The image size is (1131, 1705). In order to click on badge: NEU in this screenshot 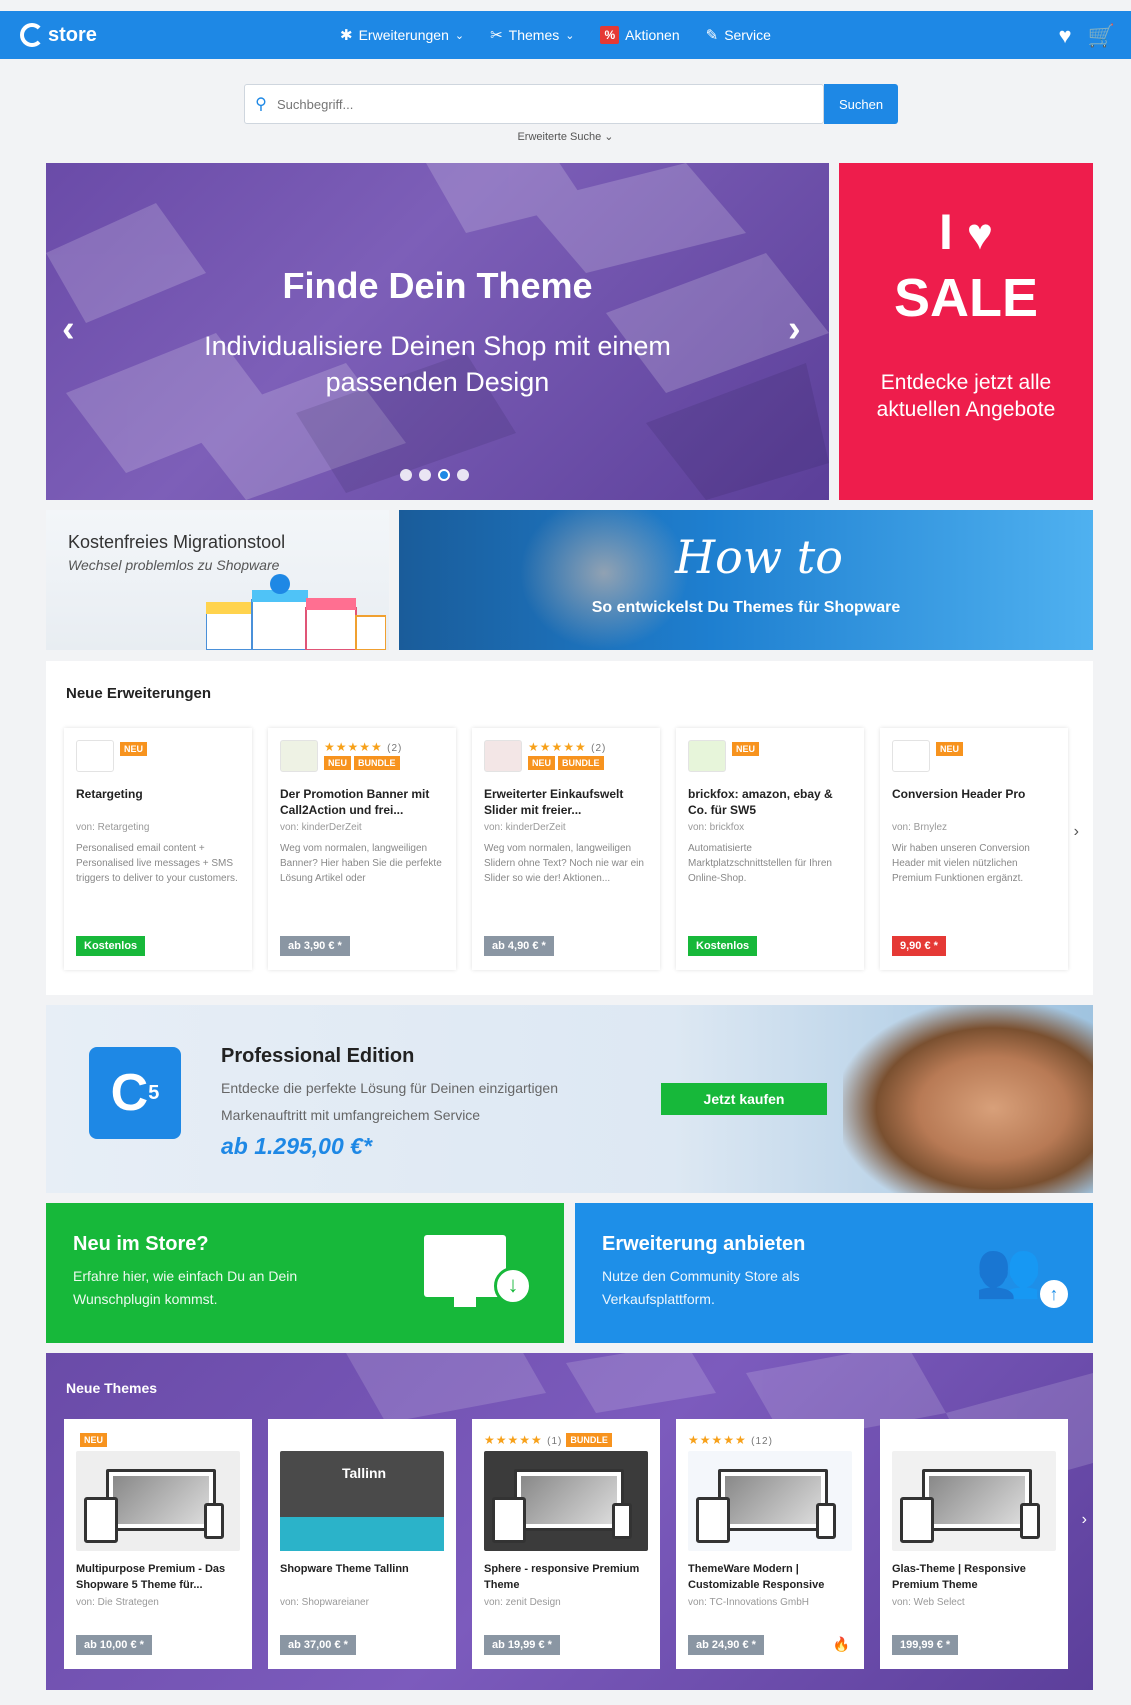, I will do `click(950, 749)`.